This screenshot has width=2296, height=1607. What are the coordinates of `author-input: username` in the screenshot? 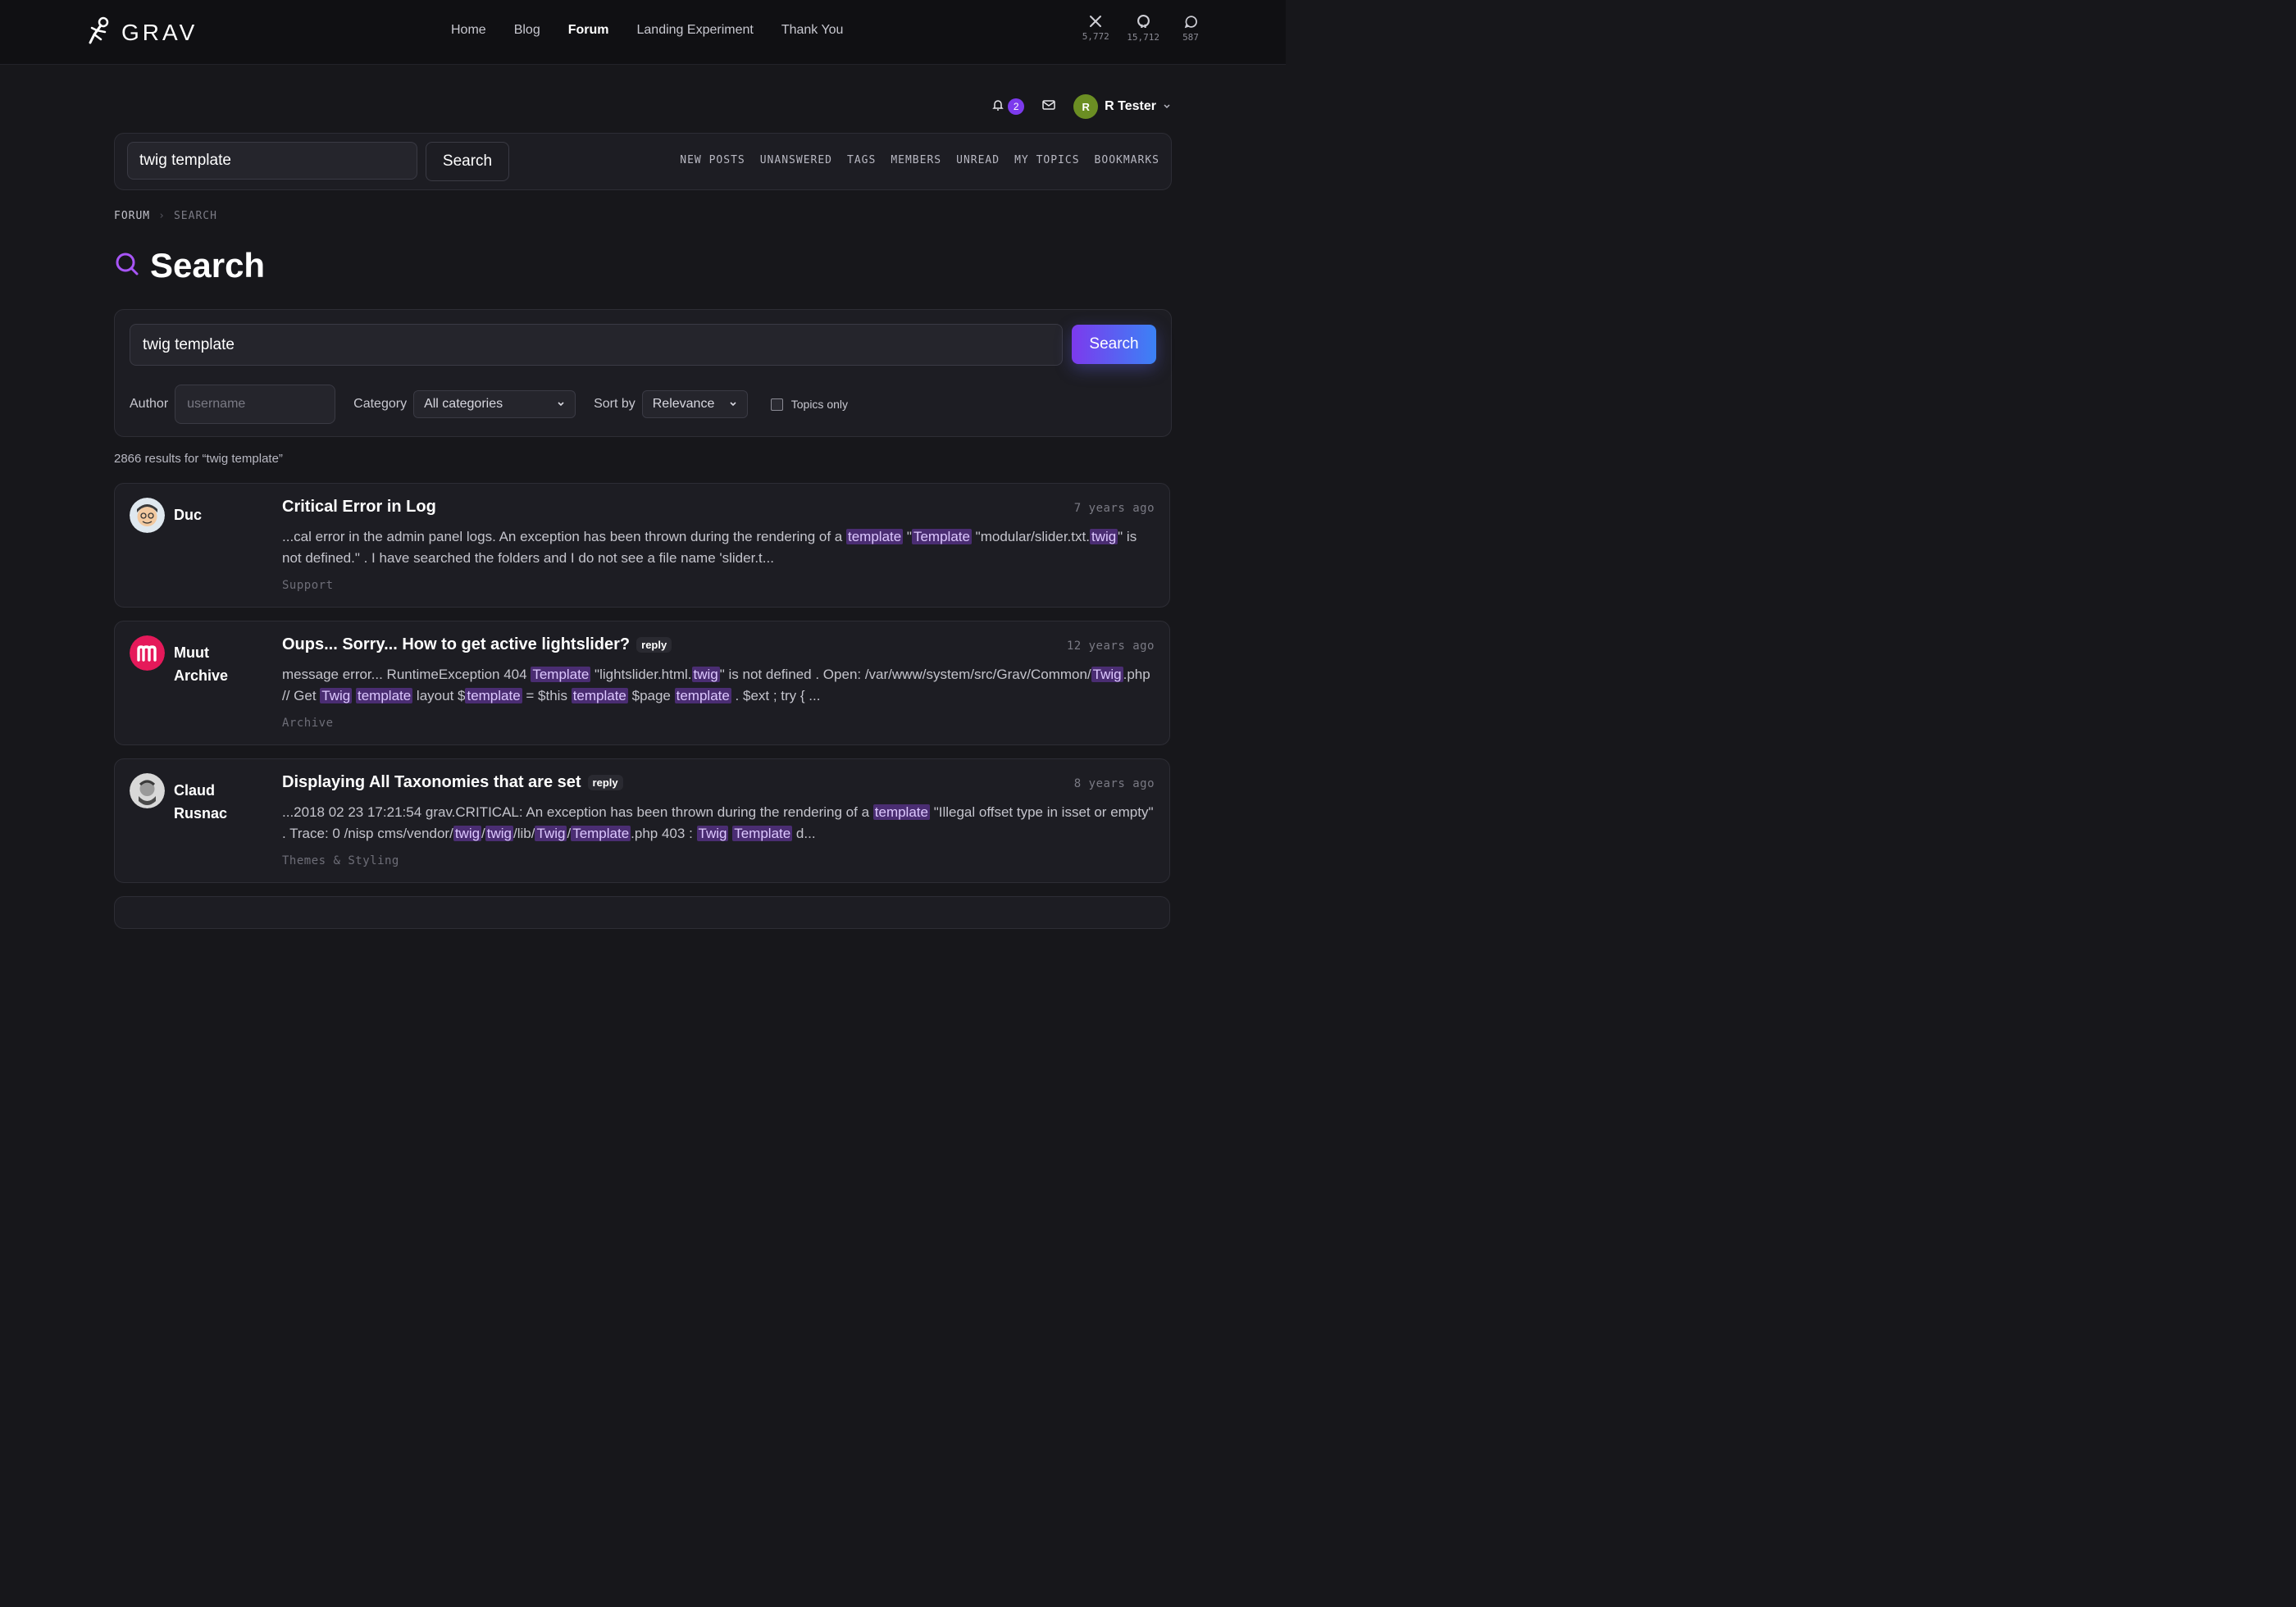 It's located at (255, 404).